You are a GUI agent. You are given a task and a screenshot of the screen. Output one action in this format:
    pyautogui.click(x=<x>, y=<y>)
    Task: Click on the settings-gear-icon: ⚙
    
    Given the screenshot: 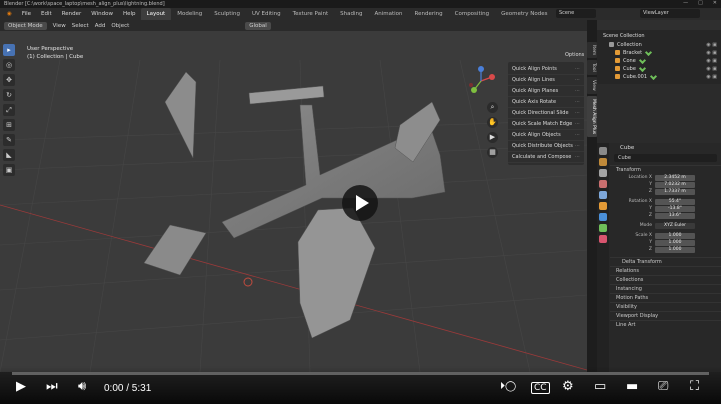 What is the action you would take?
    pyautogui.click(x=568, y=386)
    